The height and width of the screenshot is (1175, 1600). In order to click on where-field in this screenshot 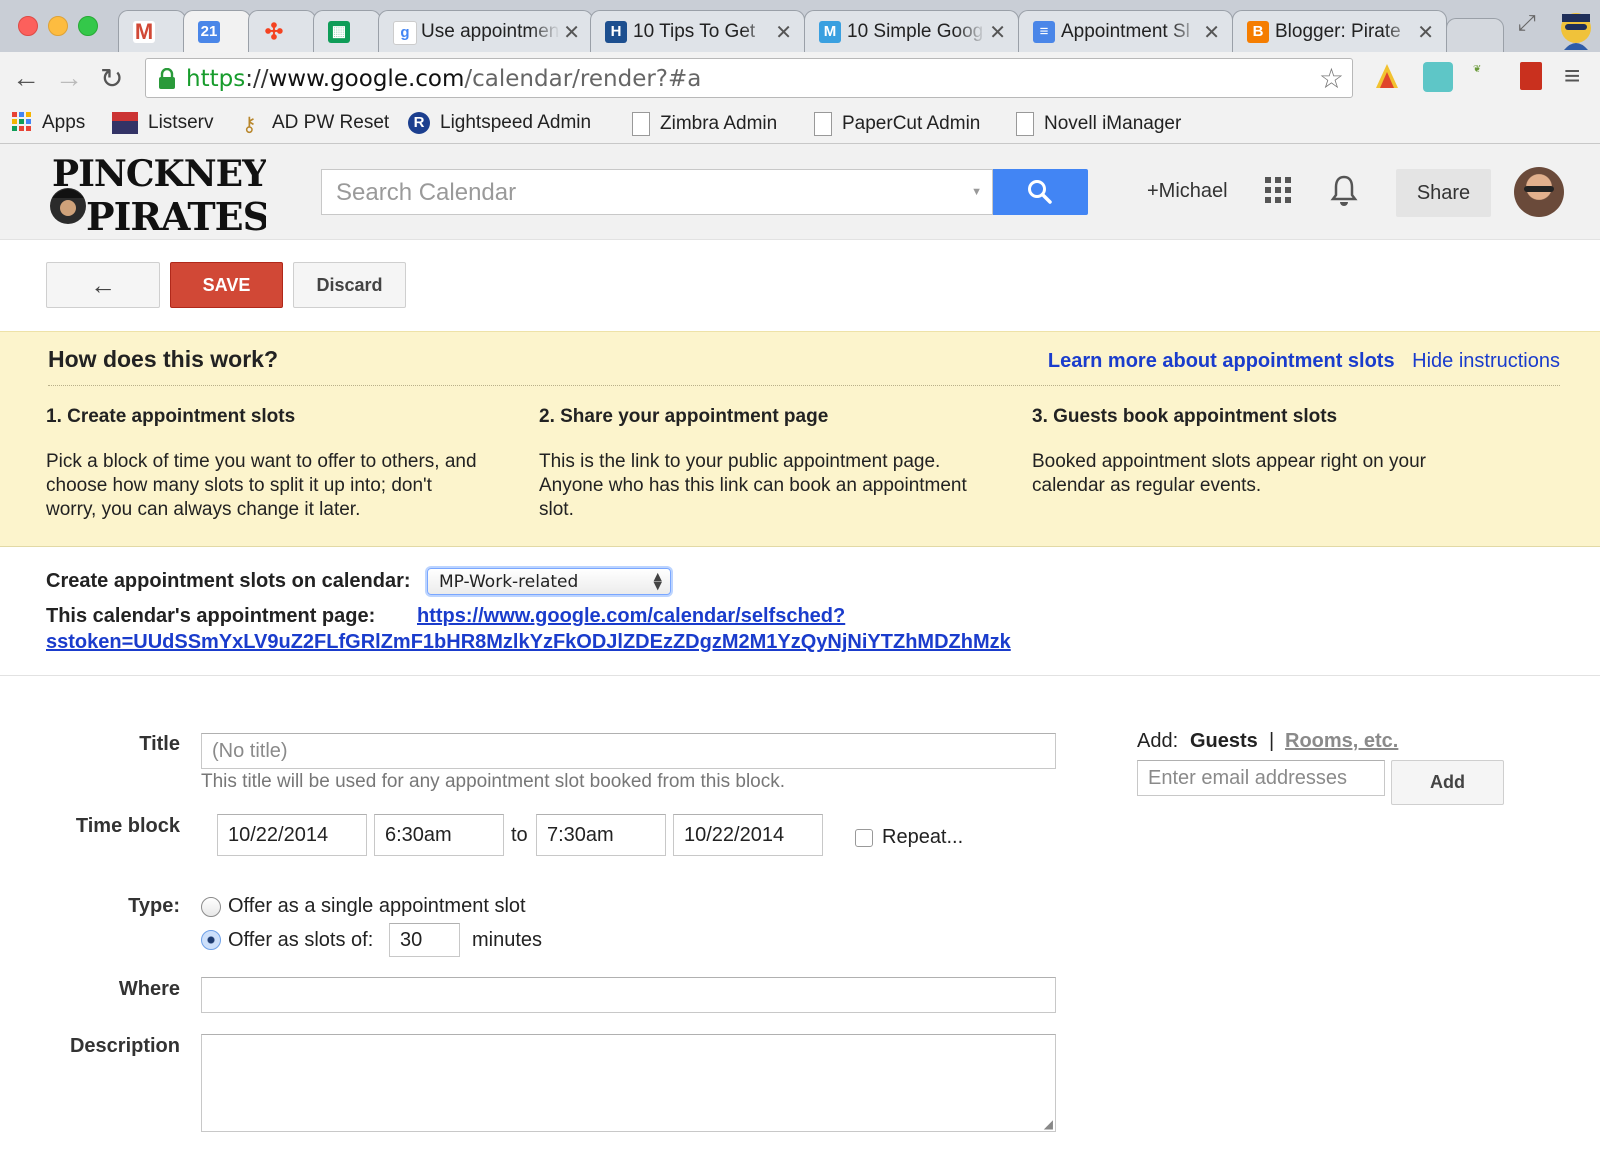, I will do `click(628, 995)`.